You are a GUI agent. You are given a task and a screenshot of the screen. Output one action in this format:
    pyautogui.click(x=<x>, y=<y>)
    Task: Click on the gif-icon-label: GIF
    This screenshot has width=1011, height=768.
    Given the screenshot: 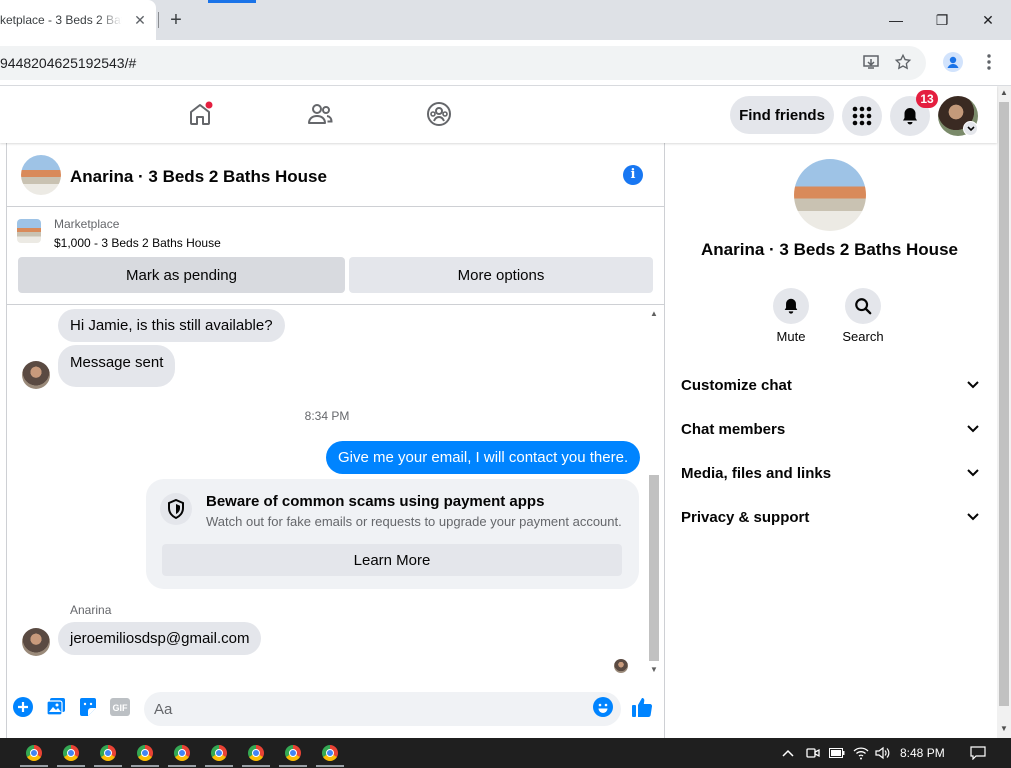 What is the action you would take?
    pyautogui.click(x=121, y=708)
    